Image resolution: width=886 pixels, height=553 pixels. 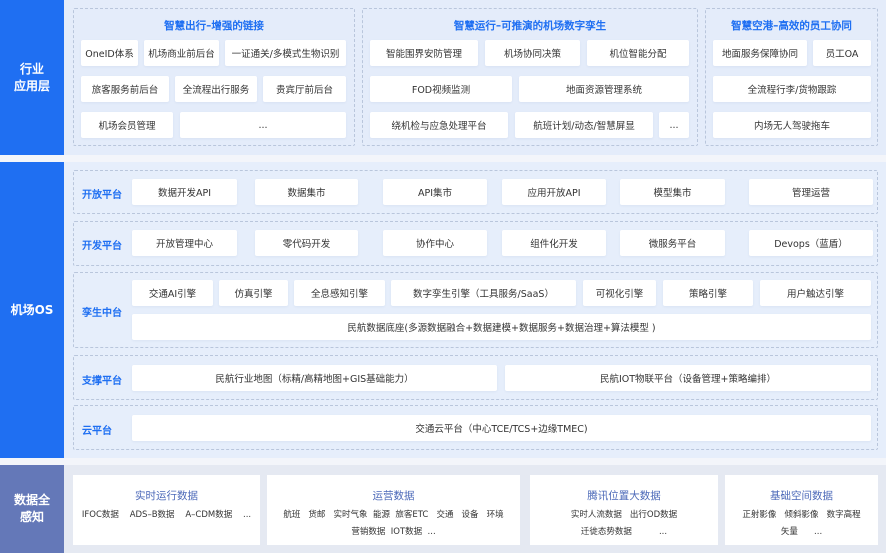 I want to click on app-module: FOD视频监测, so click(x=441, y=89).